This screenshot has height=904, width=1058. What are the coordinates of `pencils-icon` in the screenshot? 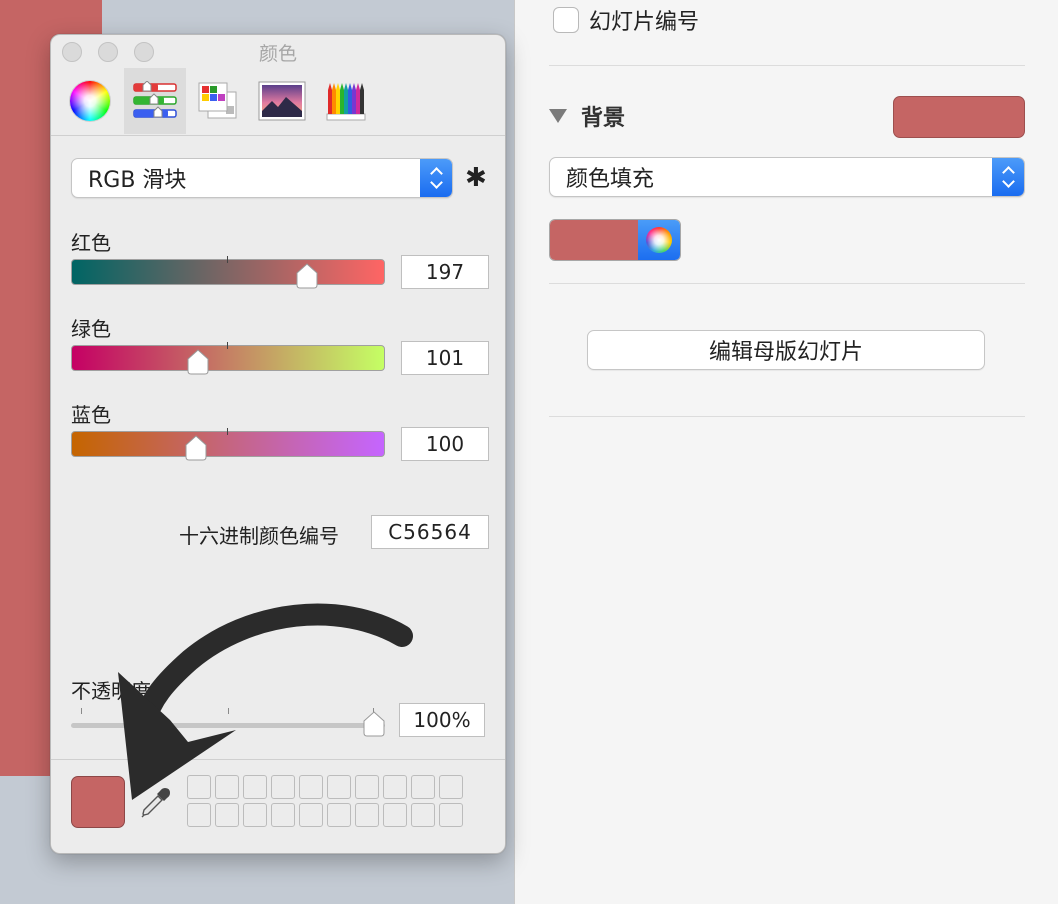 It's located at (346, 102).